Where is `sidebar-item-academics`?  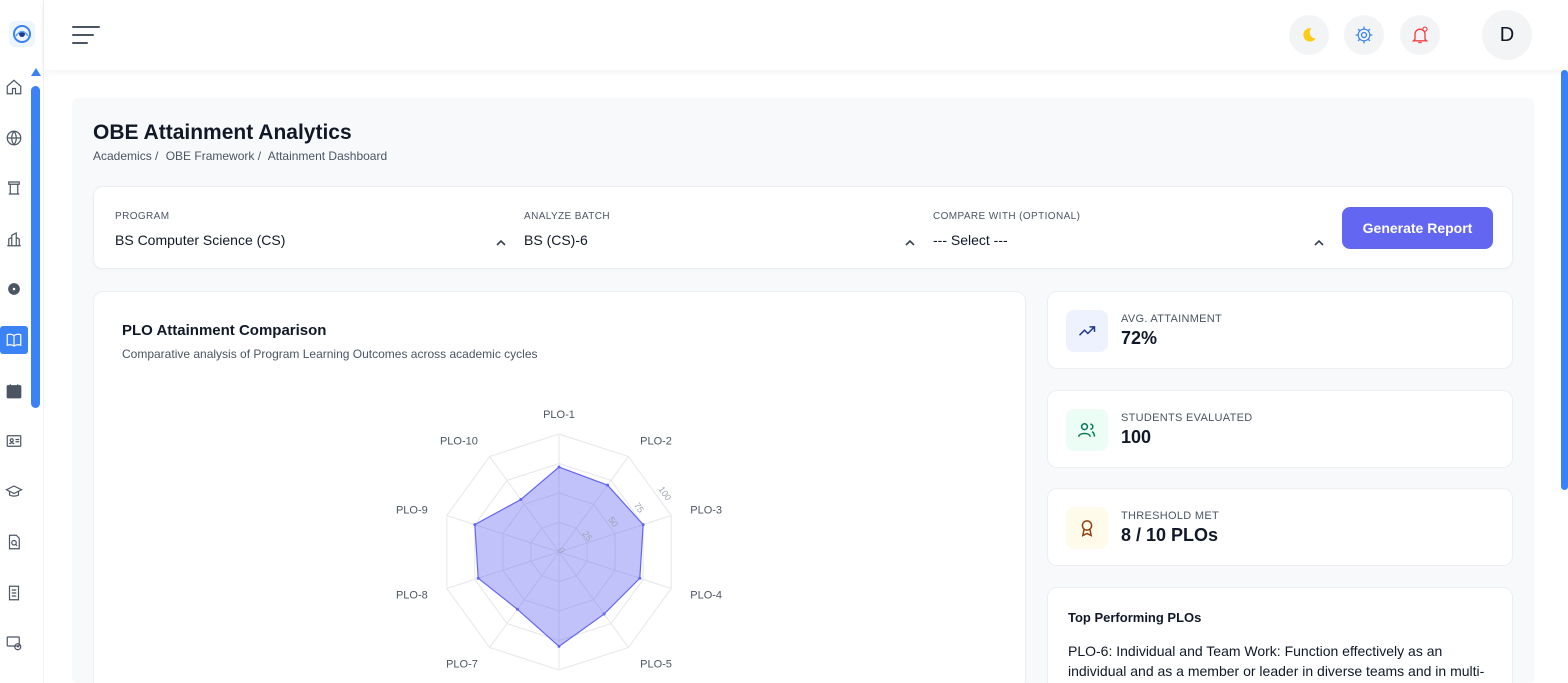
sidebar-item-academics is located at coordinates (14, 340).